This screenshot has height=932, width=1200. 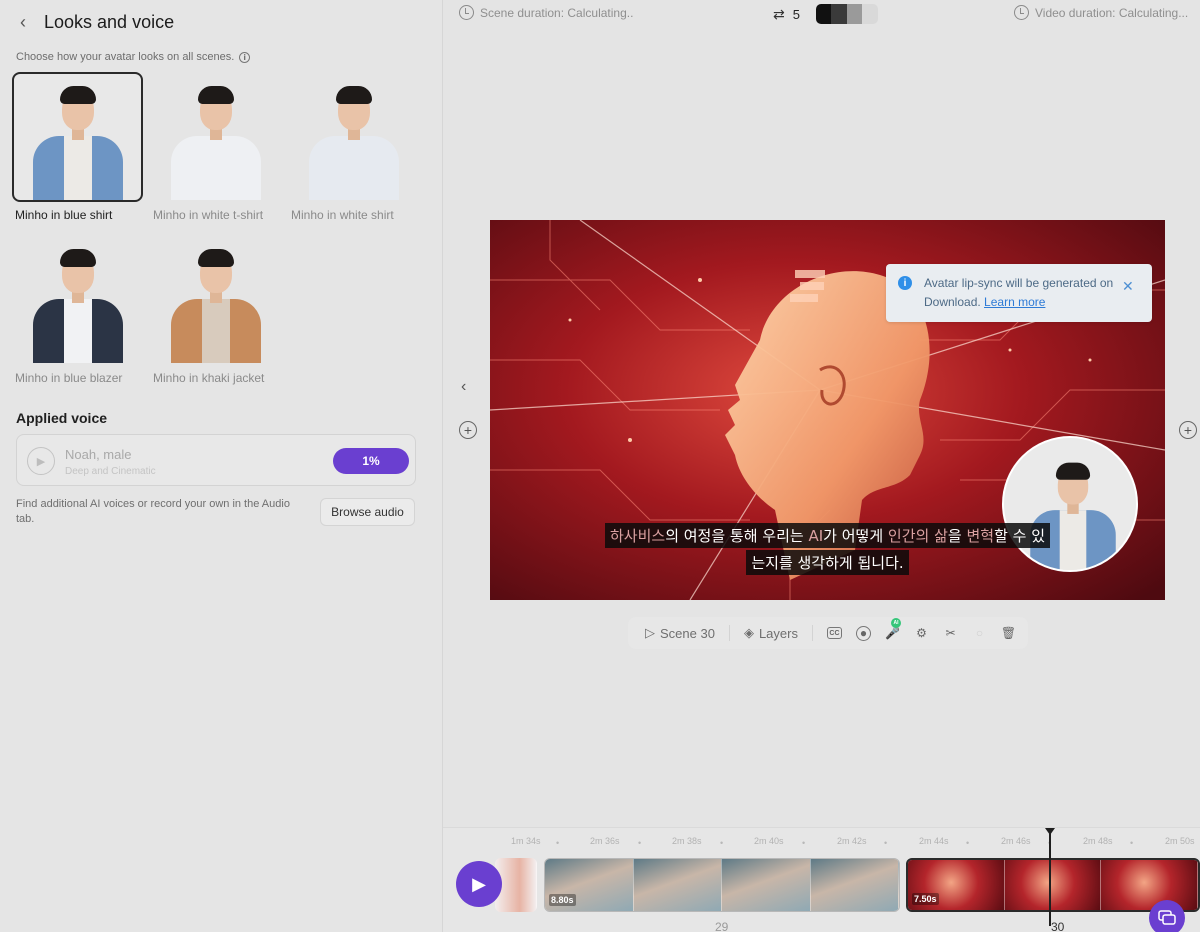 I want to click on scene-number-29: 29, so click(x=722, y=926).